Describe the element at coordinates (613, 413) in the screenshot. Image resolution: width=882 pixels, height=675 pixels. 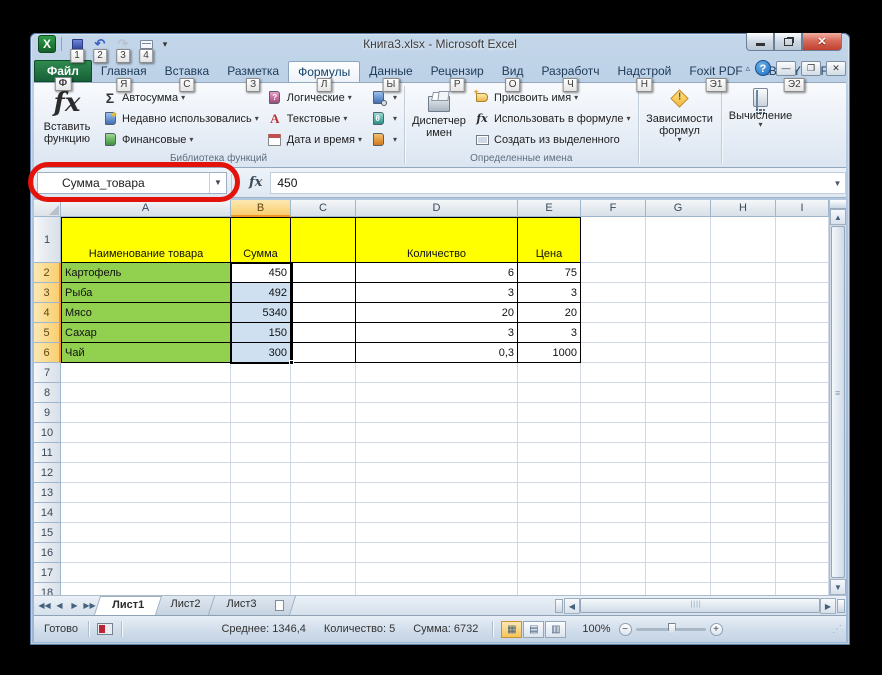
I see `cell-F9` at that location.